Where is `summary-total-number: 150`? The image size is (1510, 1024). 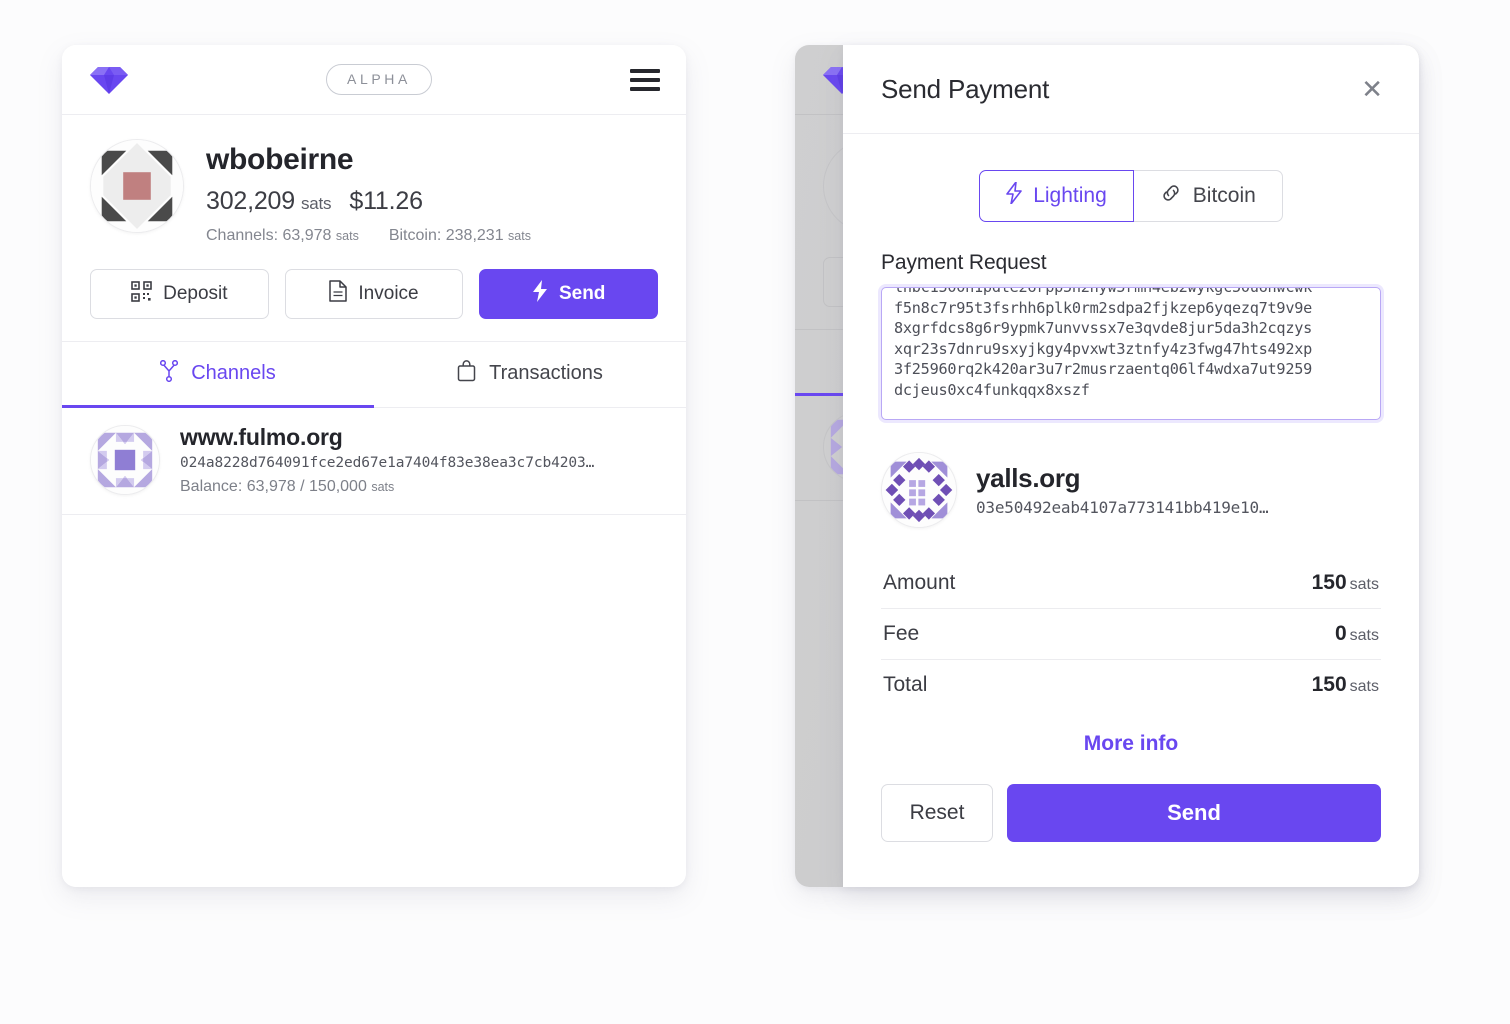
summary-total-number: 150 is located at coordinates (1329, 684).